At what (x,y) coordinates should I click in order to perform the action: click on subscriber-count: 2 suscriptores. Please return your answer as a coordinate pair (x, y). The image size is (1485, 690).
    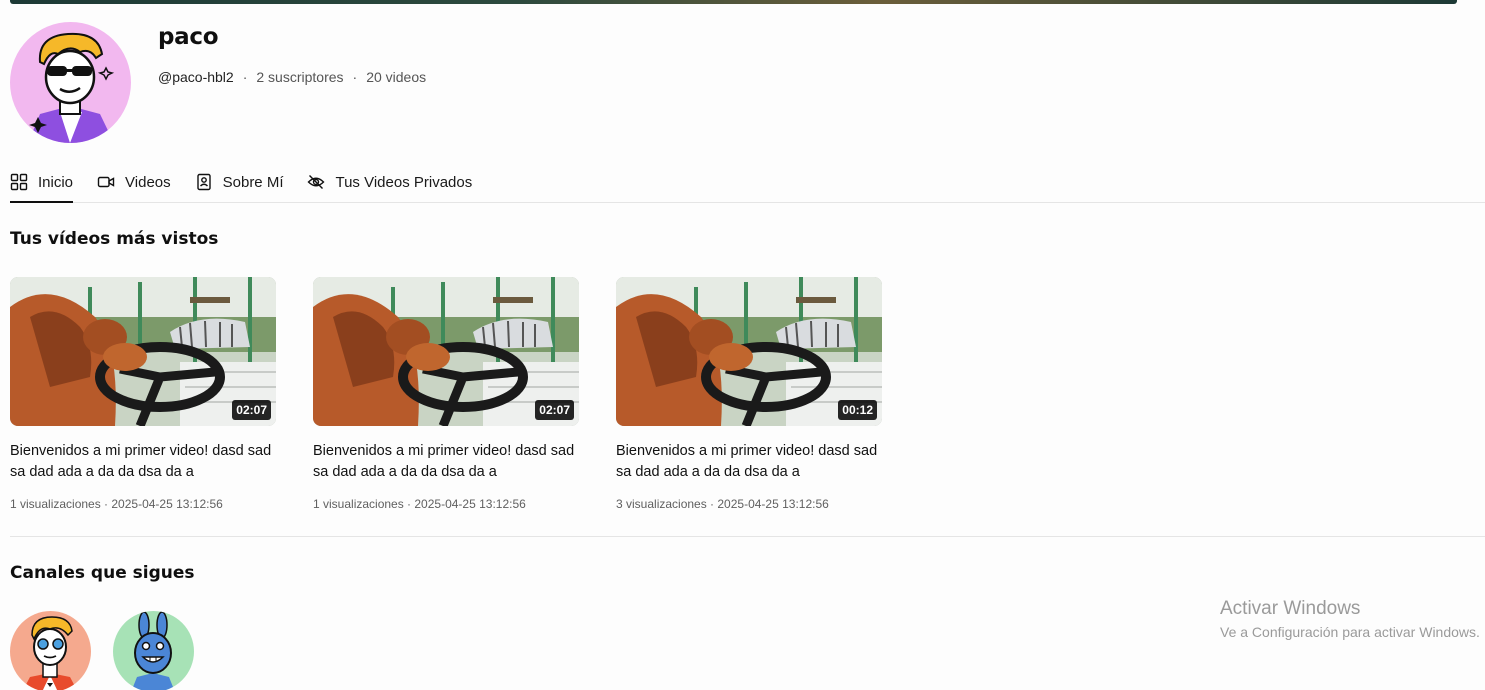
    Looking at the image, I should click on (300, 77).